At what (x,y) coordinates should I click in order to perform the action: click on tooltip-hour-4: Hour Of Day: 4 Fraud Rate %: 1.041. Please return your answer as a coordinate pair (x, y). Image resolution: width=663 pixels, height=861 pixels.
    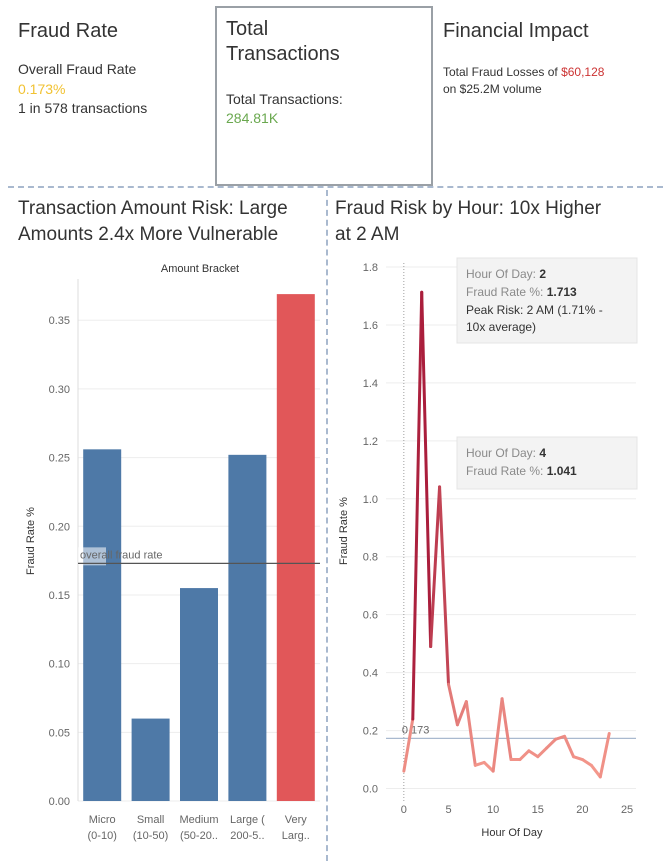
    Looking at the image, I should click on (547, 463).